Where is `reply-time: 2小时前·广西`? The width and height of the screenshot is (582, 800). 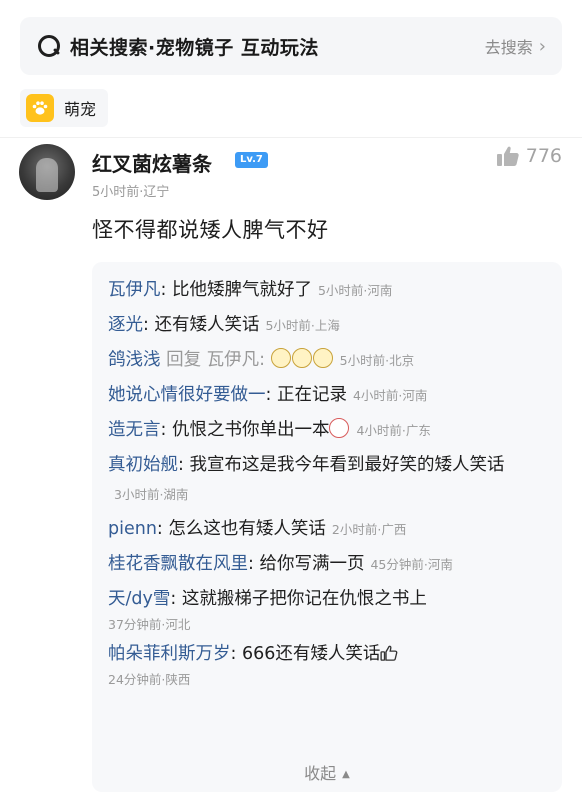
reply-time: 2小时前·广西 is located at coordinates (369, 529).